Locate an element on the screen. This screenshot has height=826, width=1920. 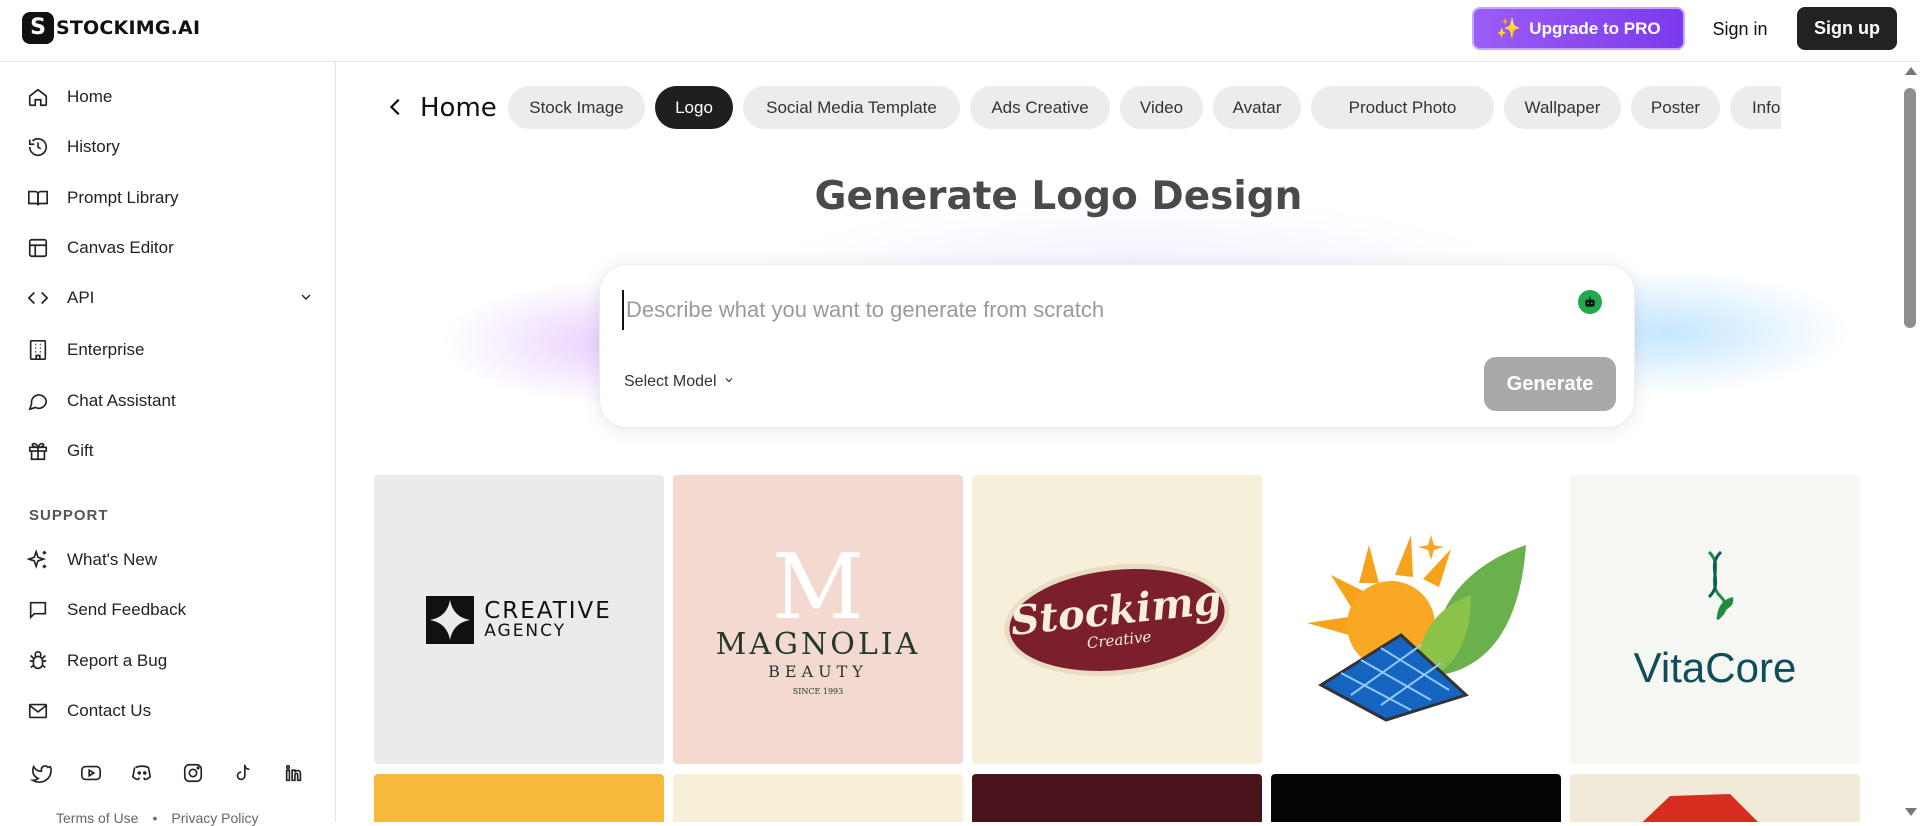
tab-avatar: Avatar is located at coordinates (1257, 107).